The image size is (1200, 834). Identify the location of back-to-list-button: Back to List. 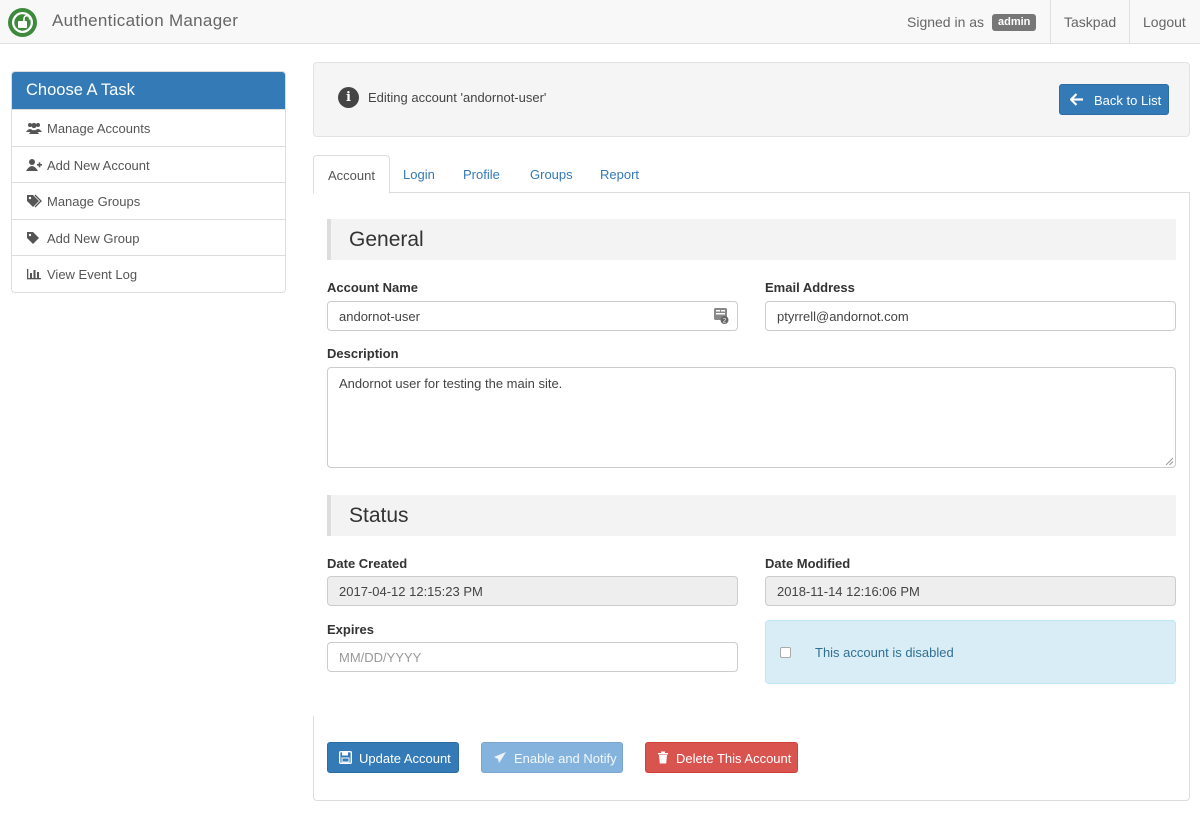
(1114, 99).